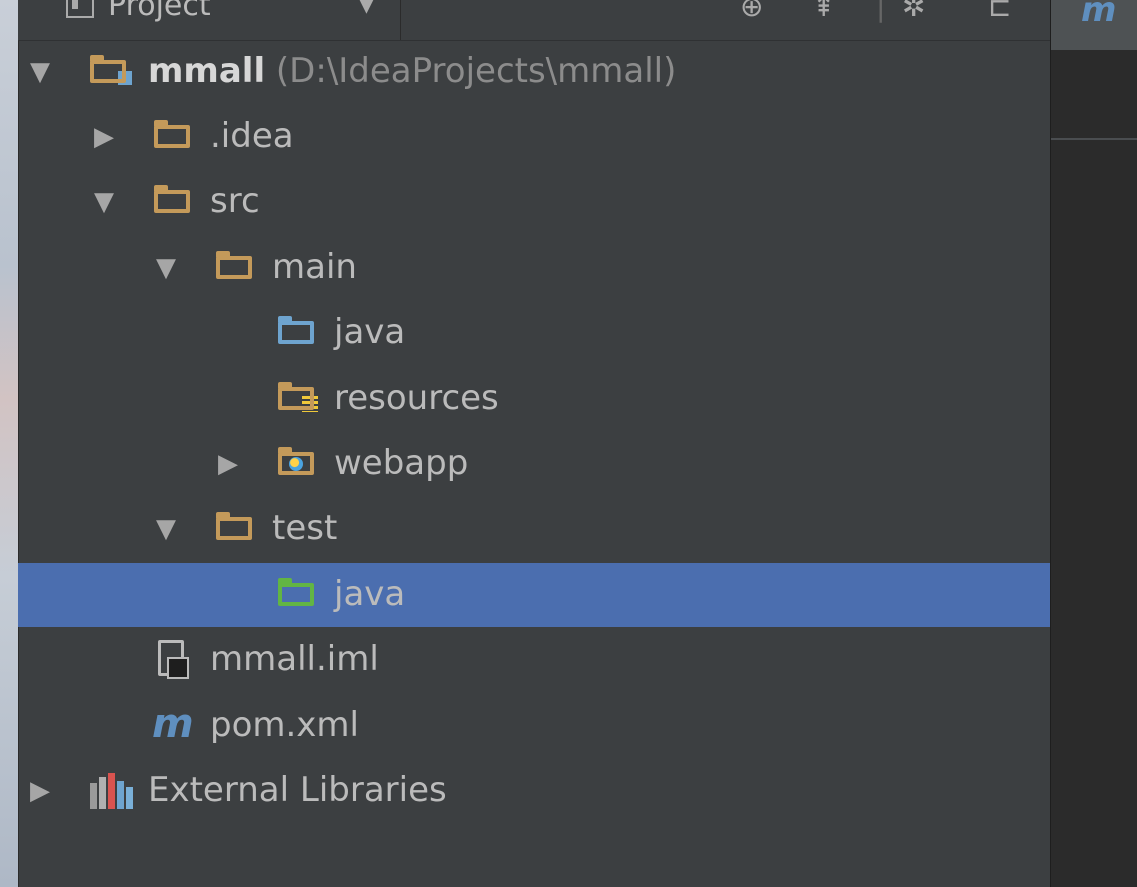 Image resolution: width=1137 pixels, height=887 pixels. I want to click on collapse-all-icon: ⇞, so click(823, 11).